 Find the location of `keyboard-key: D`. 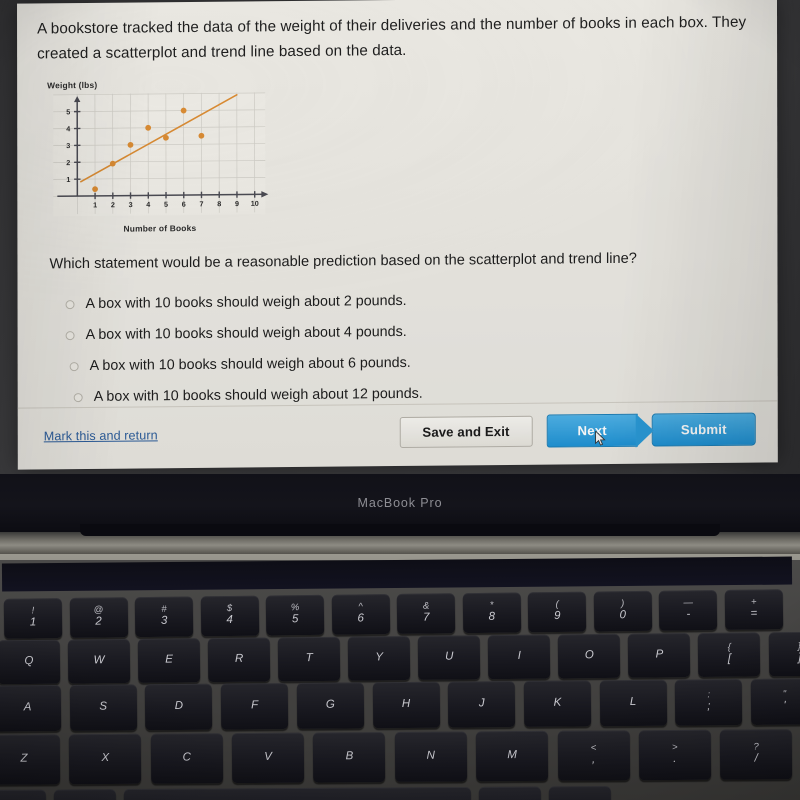

keyboard-key: D is located at coordinates (179, 707).